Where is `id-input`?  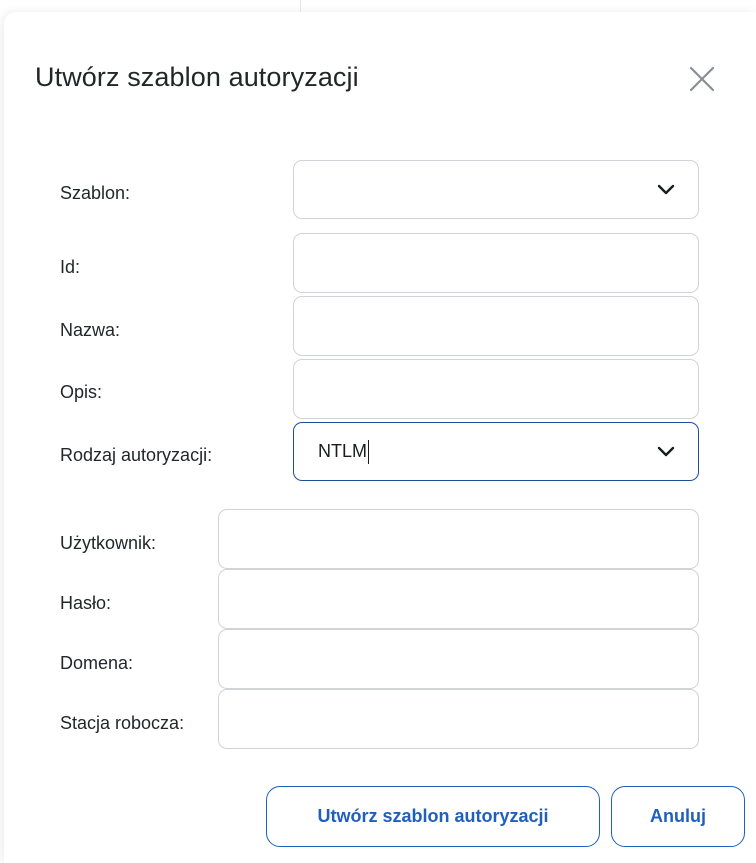 id-input is located at coordinates (496, 263).